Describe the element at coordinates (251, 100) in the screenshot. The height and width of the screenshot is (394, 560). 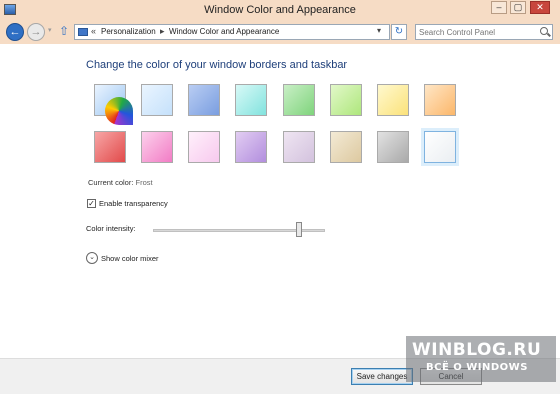
I see `color-swatch-sea-foam` at that location.